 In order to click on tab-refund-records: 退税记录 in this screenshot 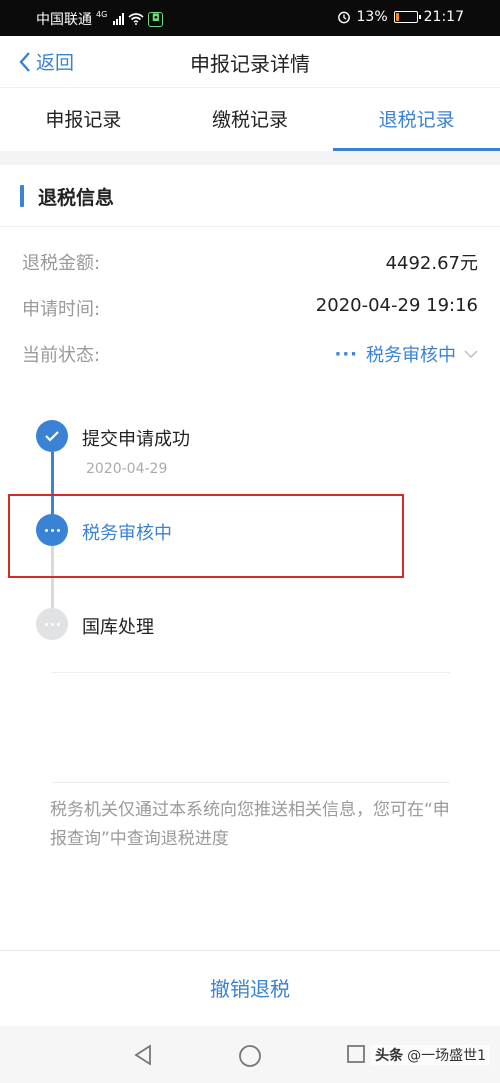, I will do `click(416, 120)`.